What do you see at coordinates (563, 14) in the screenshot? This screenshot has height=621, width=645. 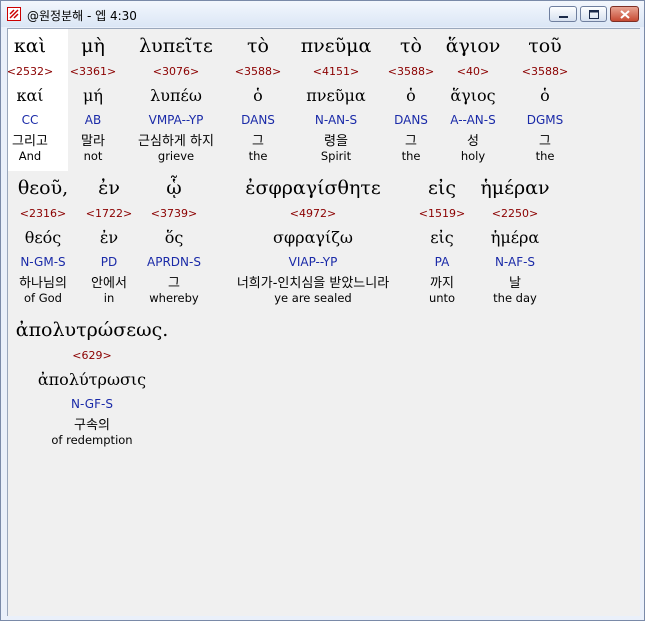 I see `minimize-button` at bounding box center [563, 14].